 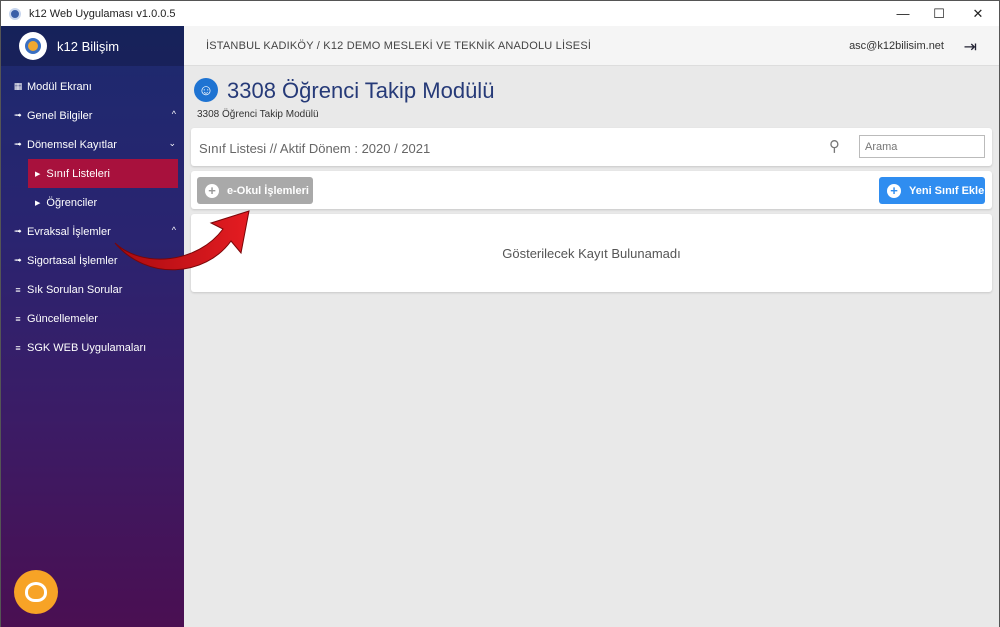 What do you see at coordinates (172, 143) in the screenshot?
I see `chevron-down-icon: ⌄` at bounding box center [172, 143].